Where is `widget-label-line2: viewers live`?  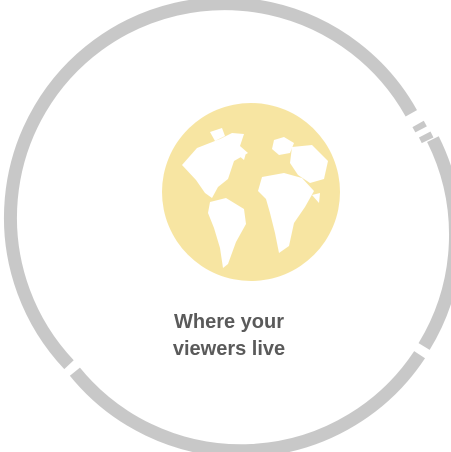
widget-label-line2: viewers live is located at coordinates (229, 349).